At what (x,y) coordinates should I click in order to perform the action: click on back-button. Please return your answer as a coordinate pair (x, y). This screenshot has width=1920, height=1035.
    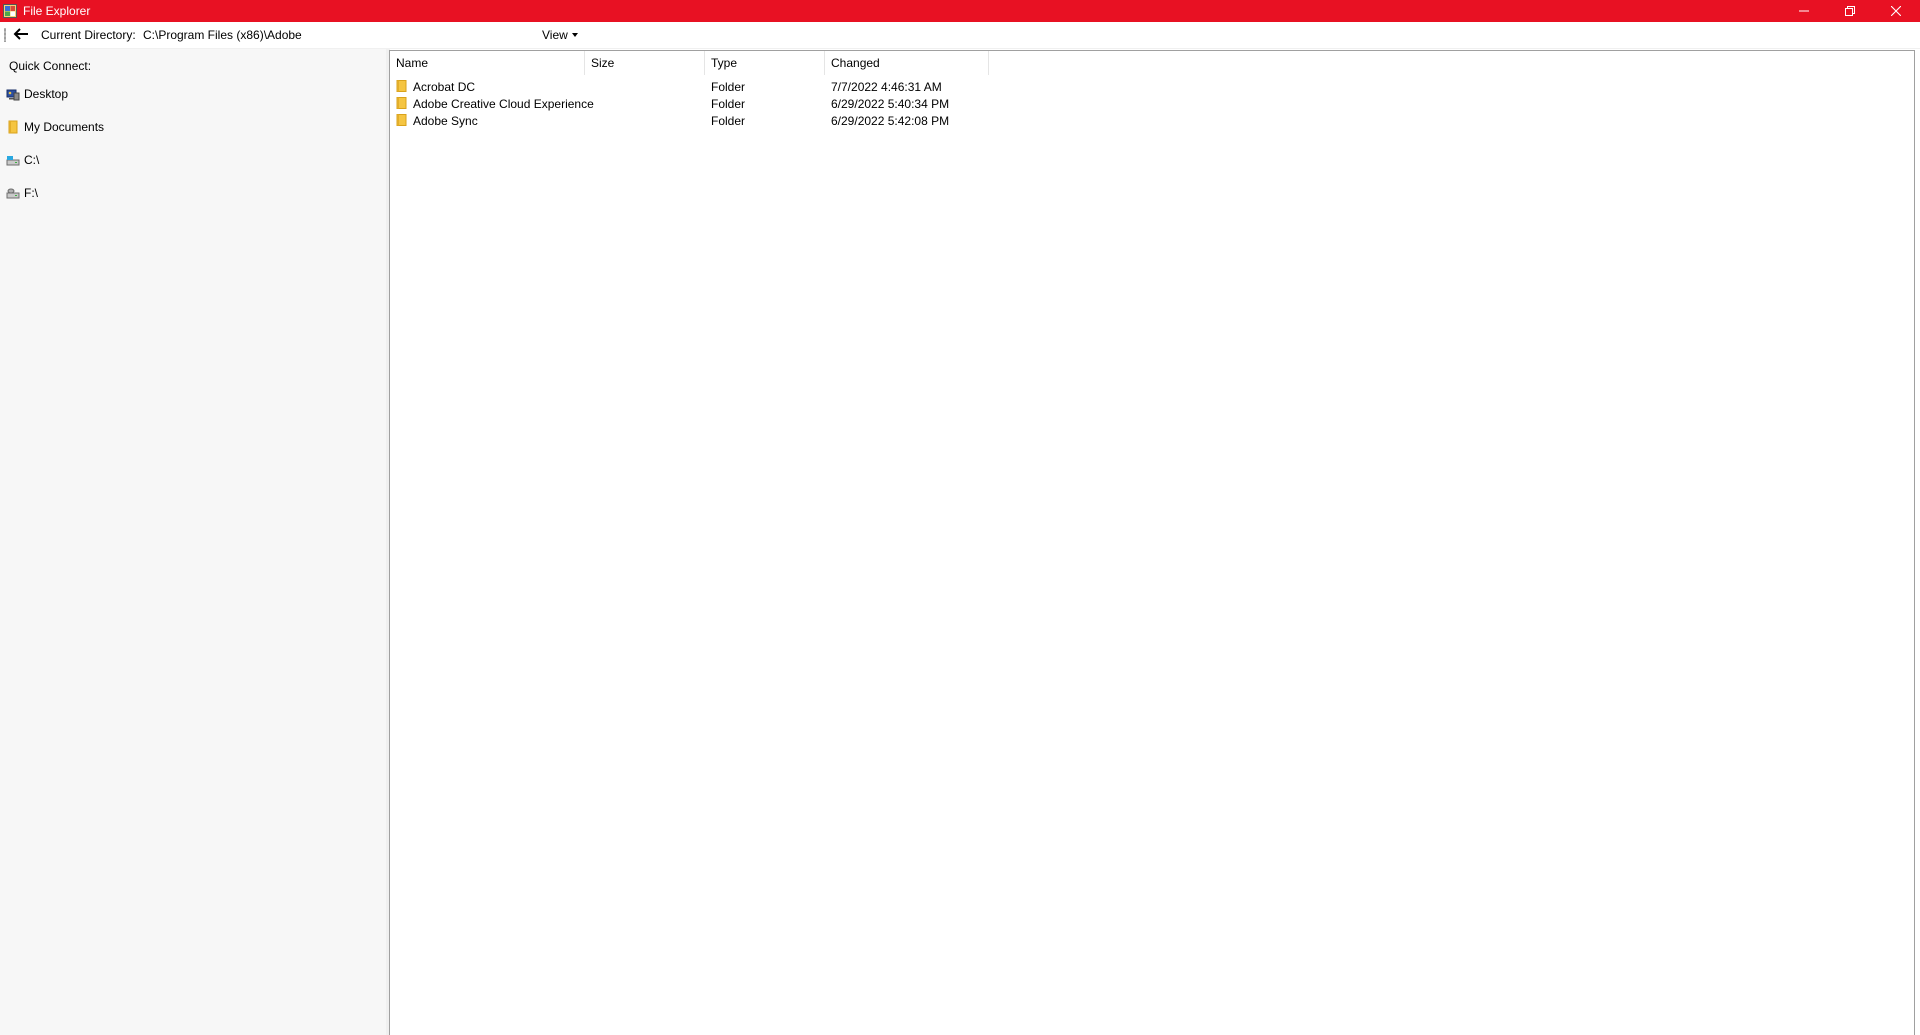
    Looking at the image, I should click on (21, 35).